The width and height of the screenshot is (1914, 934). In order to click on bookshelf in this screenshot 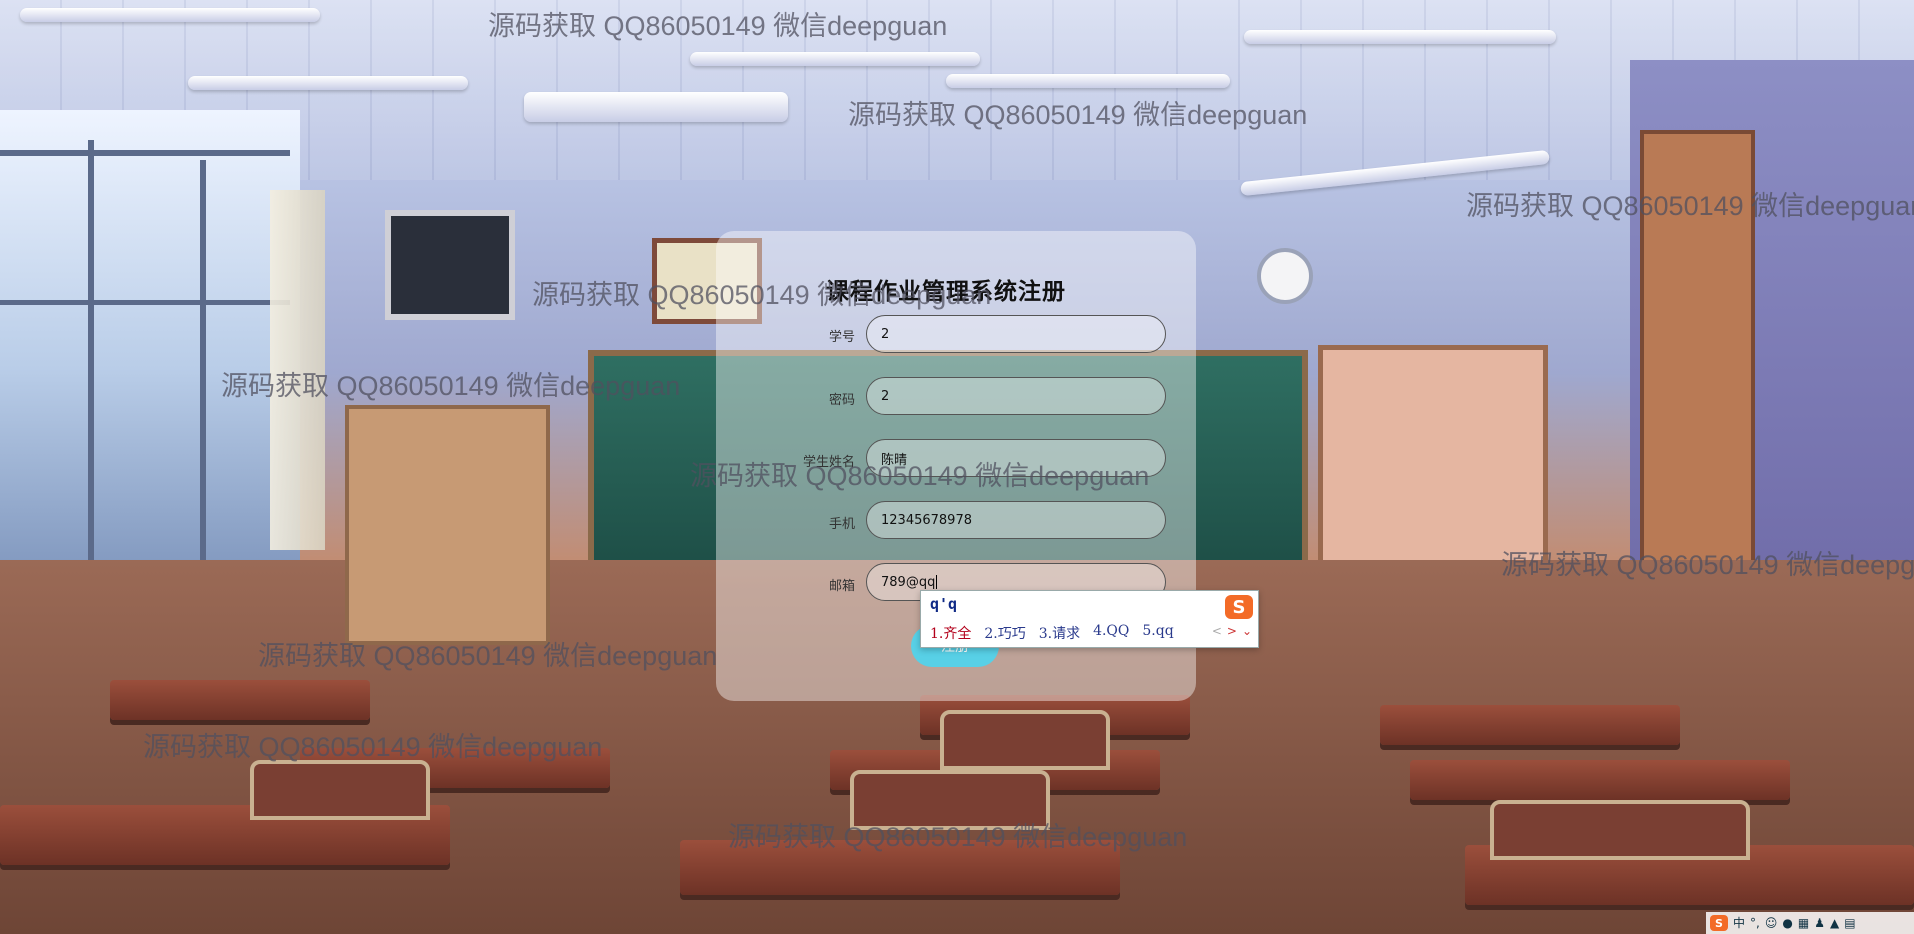, I will do `click(447, 525)`.